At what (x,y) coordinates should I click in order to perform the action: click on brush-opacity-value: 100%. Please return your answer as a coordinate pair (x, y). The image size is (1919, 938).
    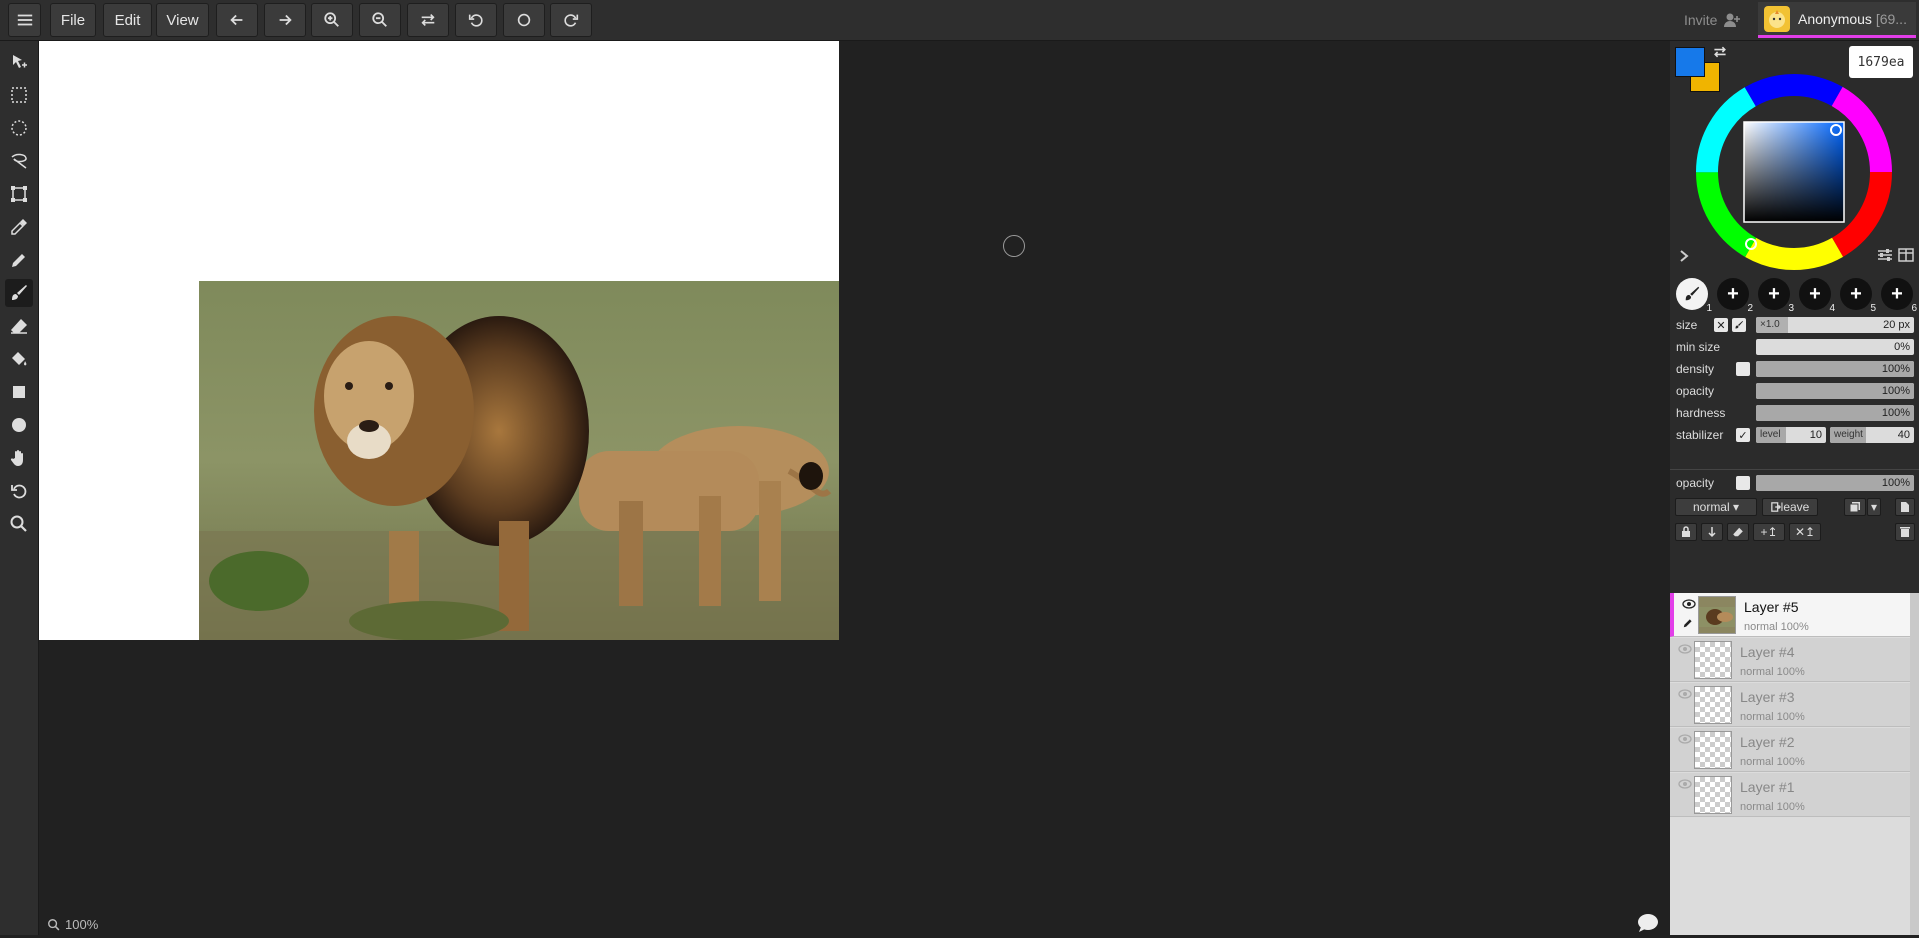
    Looking at the image, I should click on (1895, 391).